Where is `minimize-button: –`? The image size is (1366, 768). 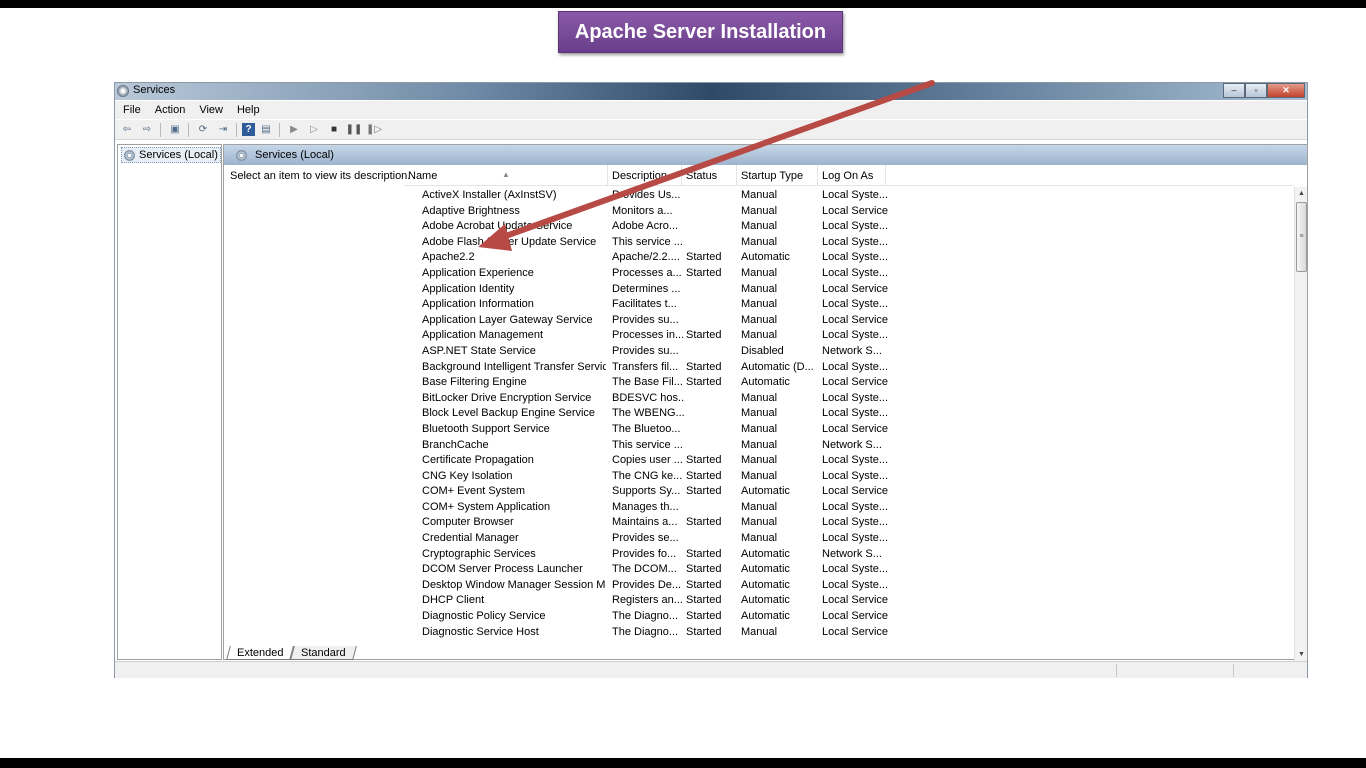
minimize-button: – is located at coordinates (1234, 90).